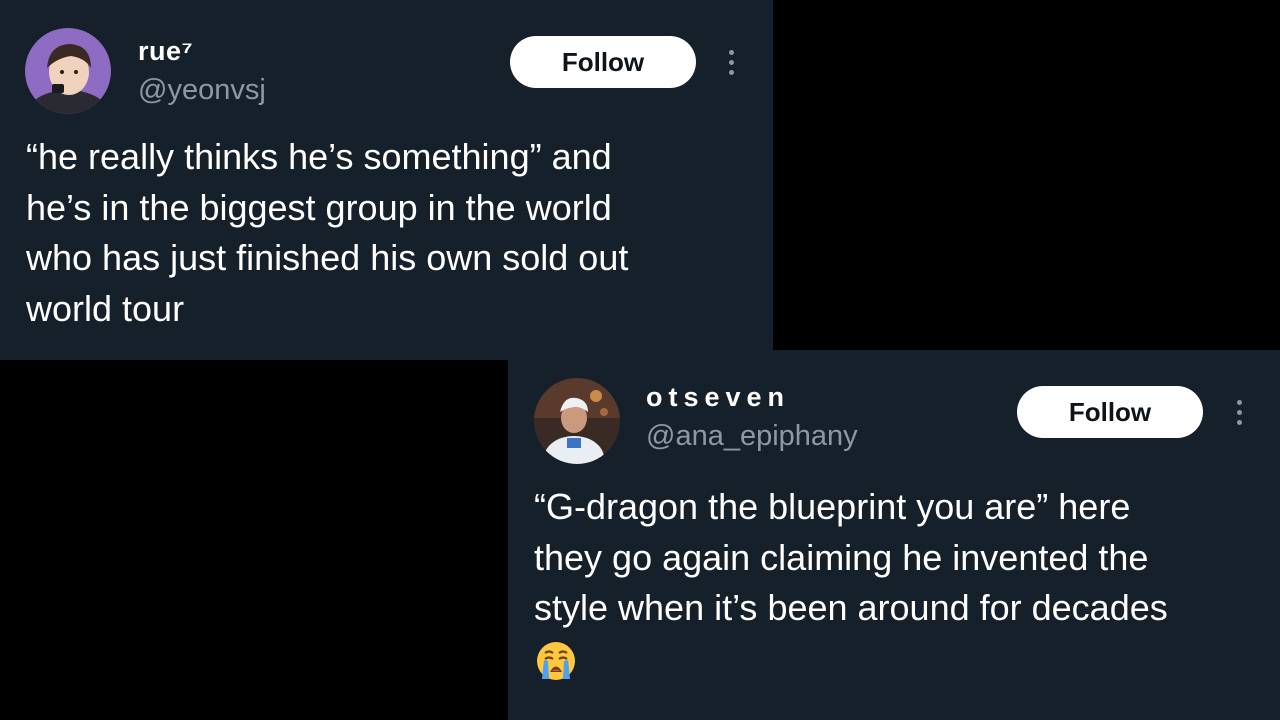 This screenshot has height=720, width=1280. I want to click on display-name: rue⁷, so click(165, 51).